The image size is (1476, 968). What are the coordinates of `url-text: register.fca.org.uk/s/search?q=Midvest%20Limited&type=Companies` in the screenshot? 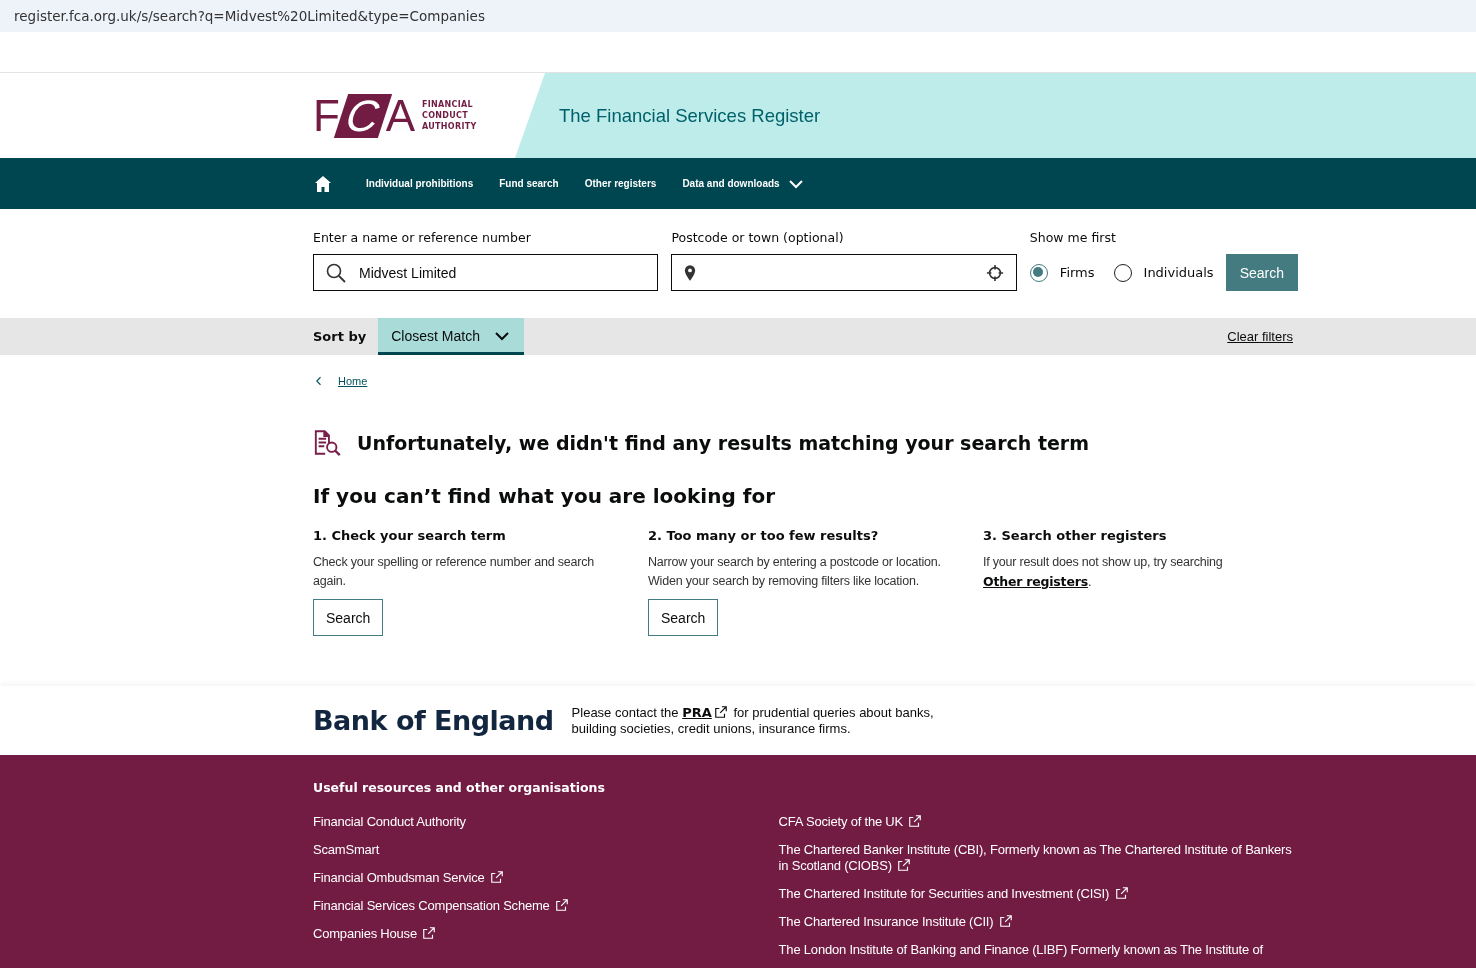 It's located at (249, 16).